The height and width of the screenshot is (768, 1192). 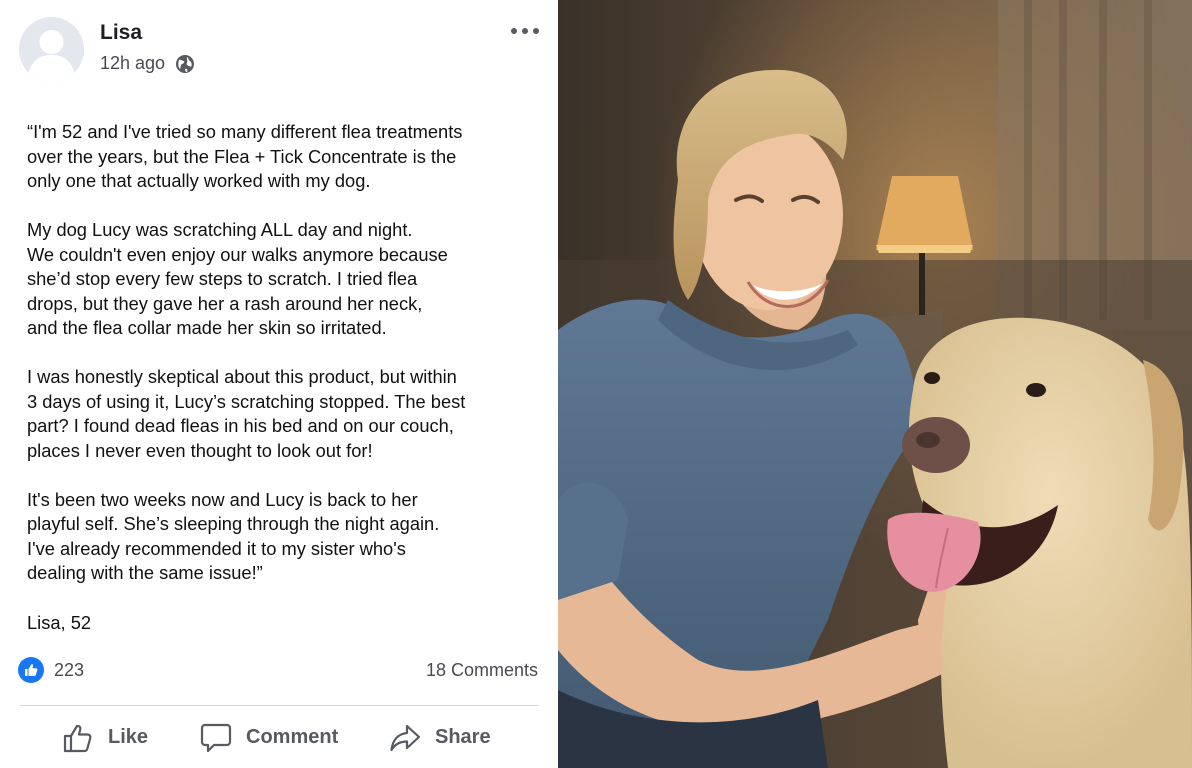 What do you see at coordinates (405, 737) in the screenshot?
I see `share-icon` at bounding box center [405, 737].